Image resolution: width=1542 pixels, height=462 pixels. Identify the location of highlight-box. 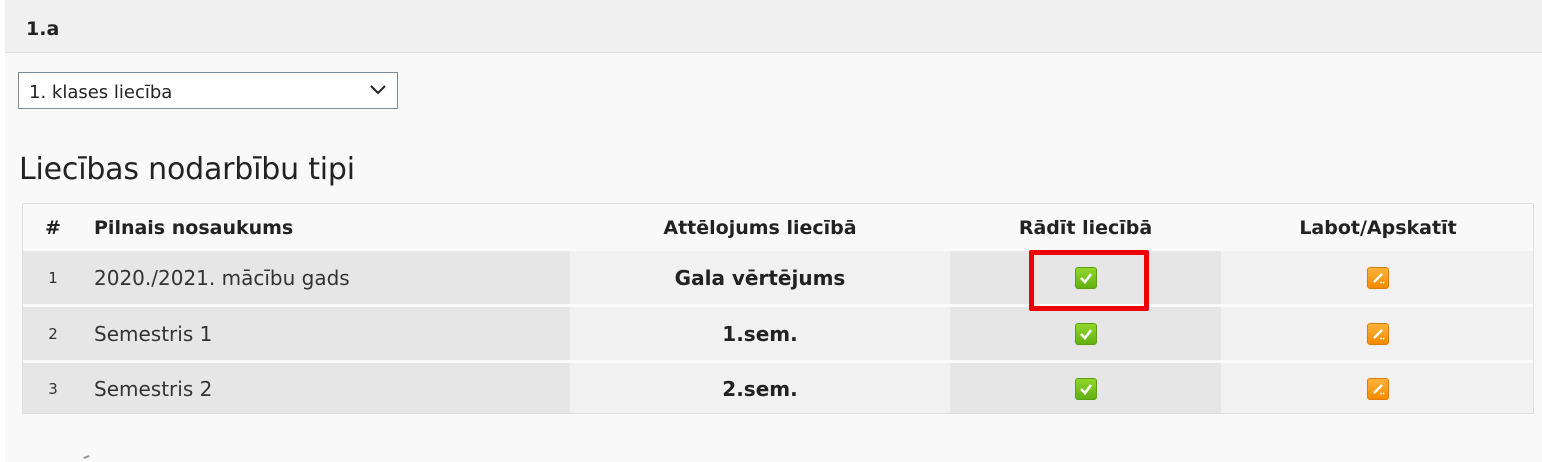
(1089, 280).